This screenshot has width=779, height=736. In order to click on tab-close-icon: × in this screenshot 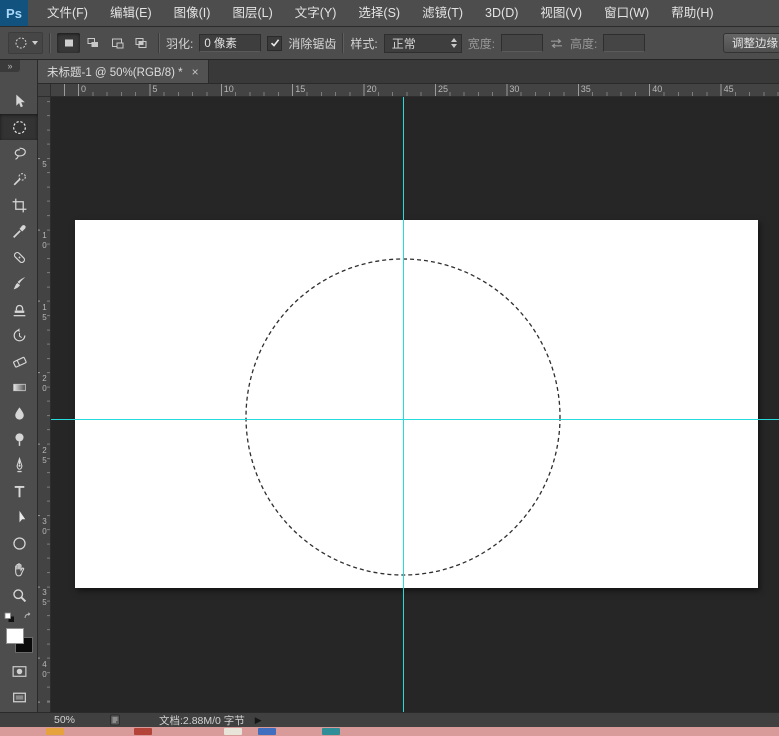, I will do `click(195, 72)`.